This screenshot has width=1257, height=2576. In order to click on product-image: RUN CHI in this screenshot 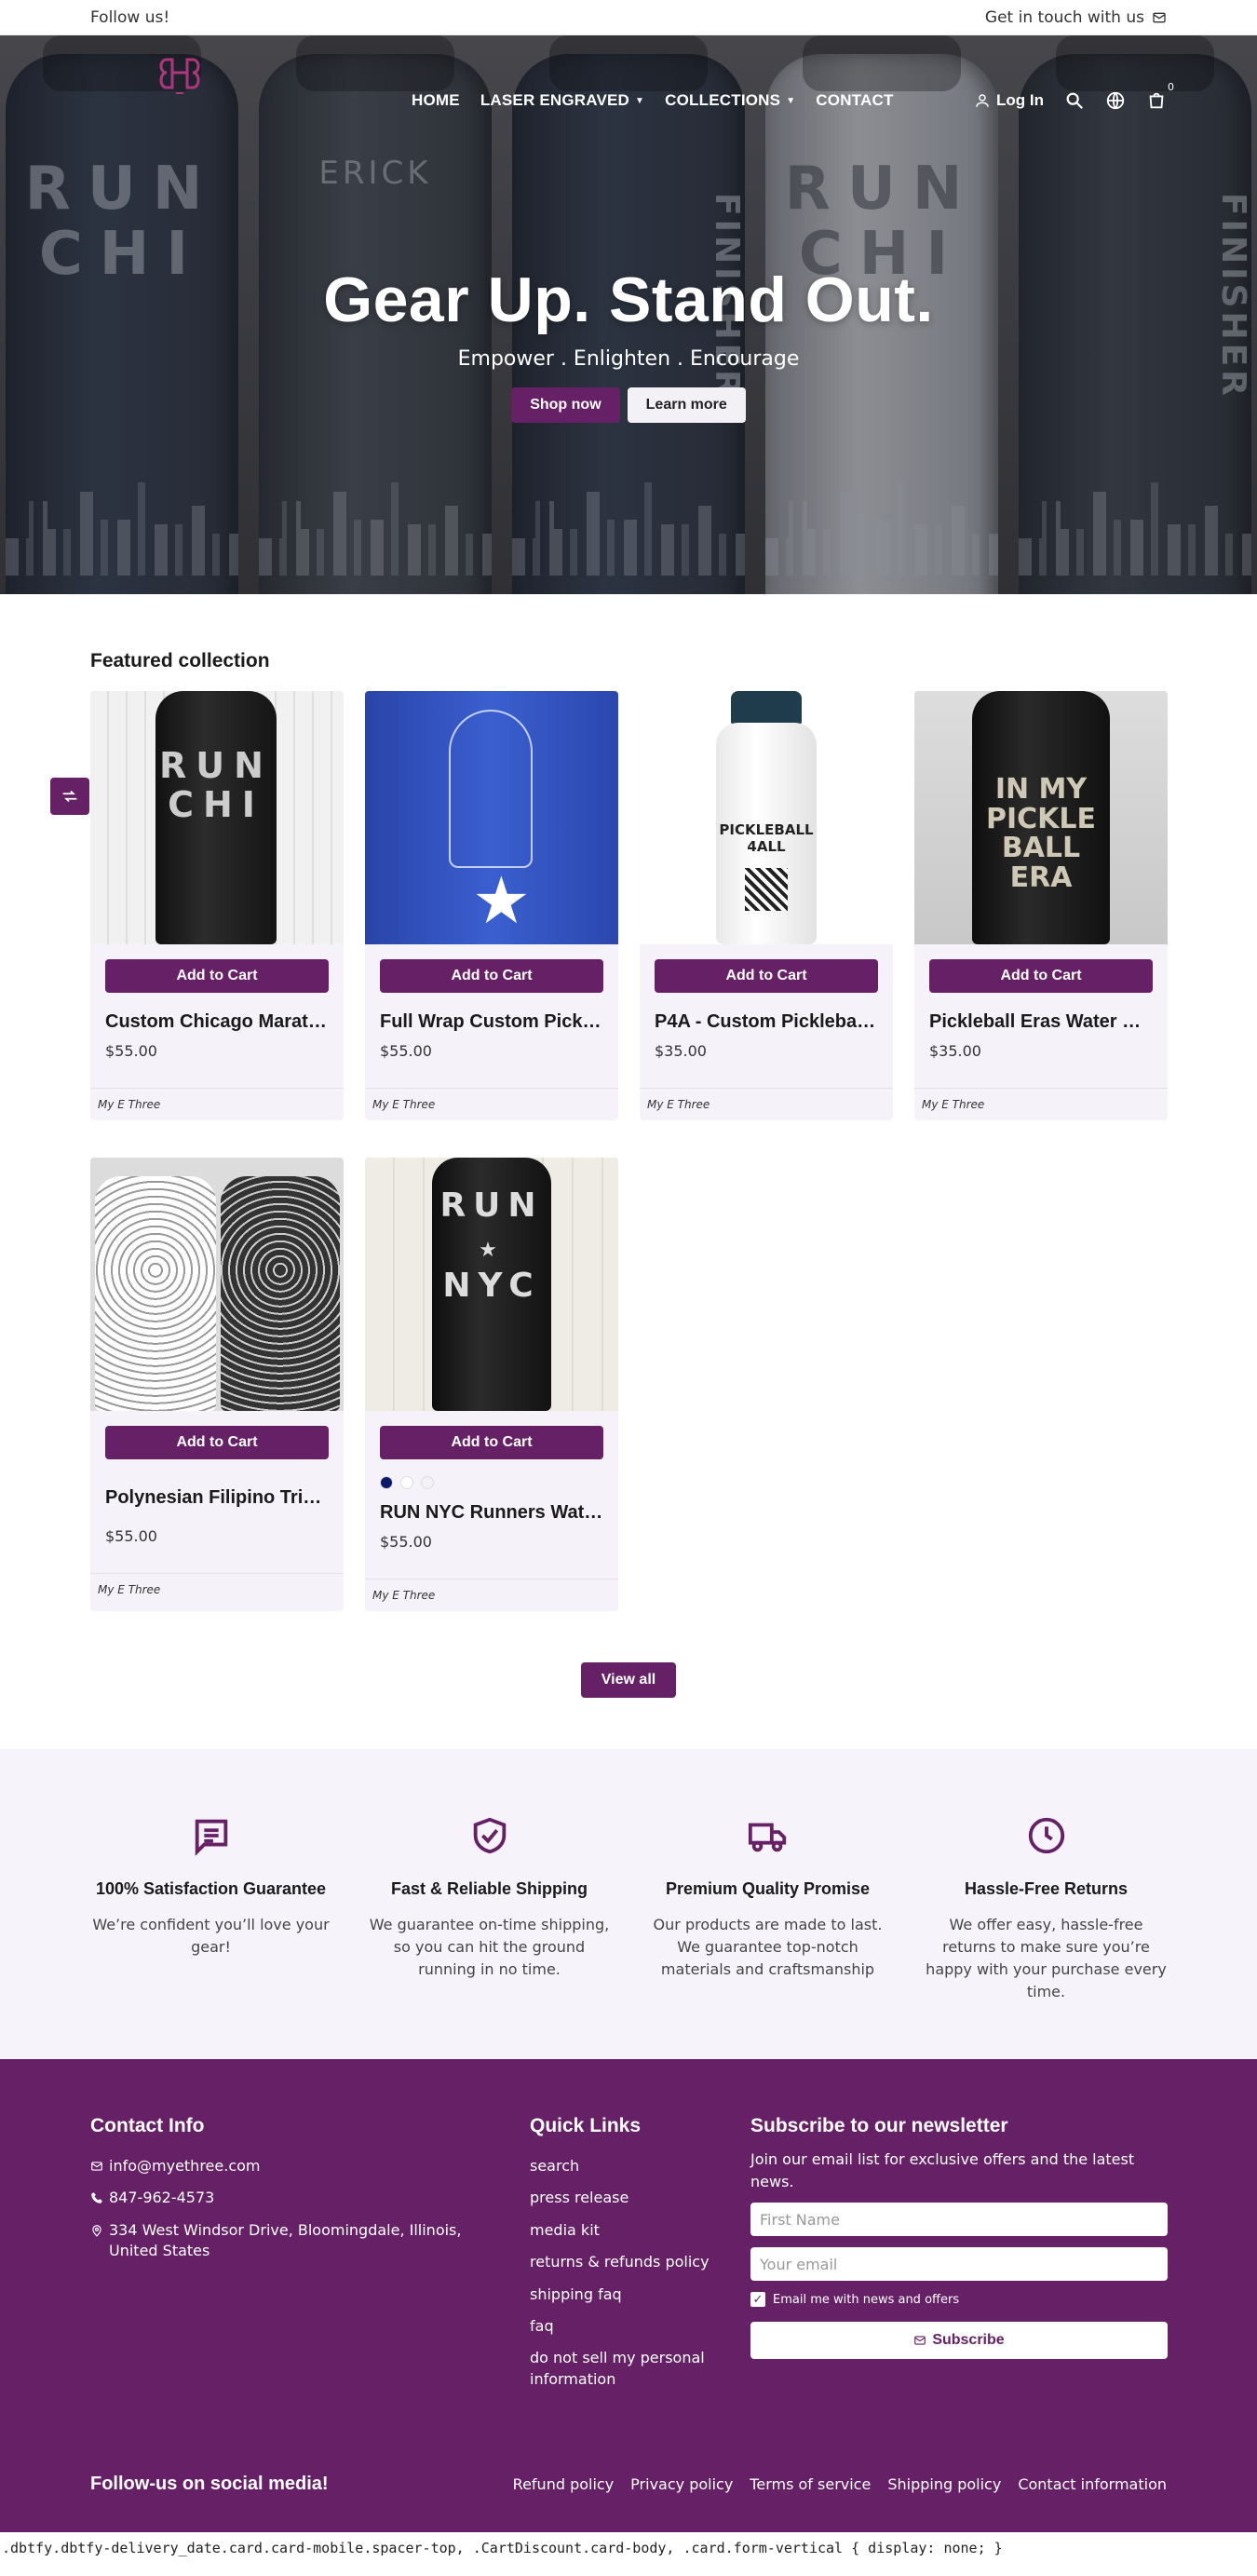, I will do `click(217, 817)`.